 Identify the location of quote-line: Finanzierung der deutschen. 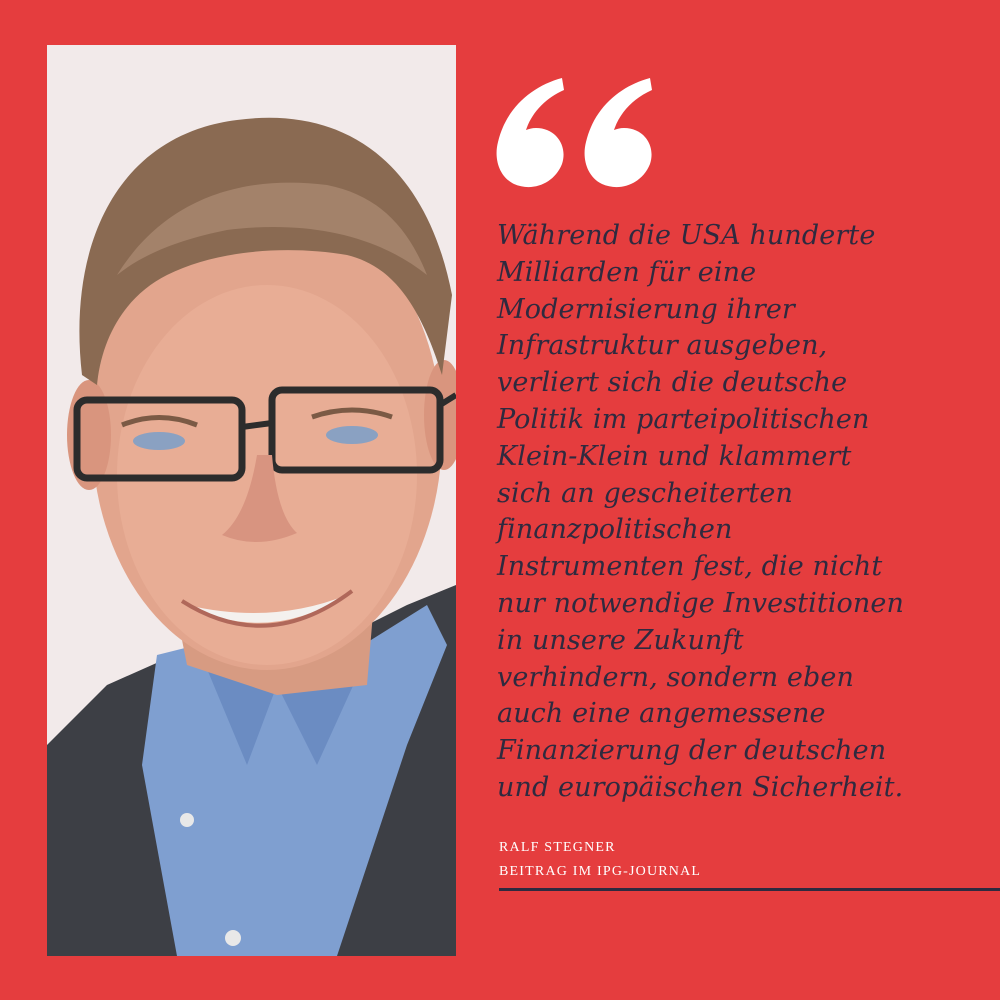
(692, 751).